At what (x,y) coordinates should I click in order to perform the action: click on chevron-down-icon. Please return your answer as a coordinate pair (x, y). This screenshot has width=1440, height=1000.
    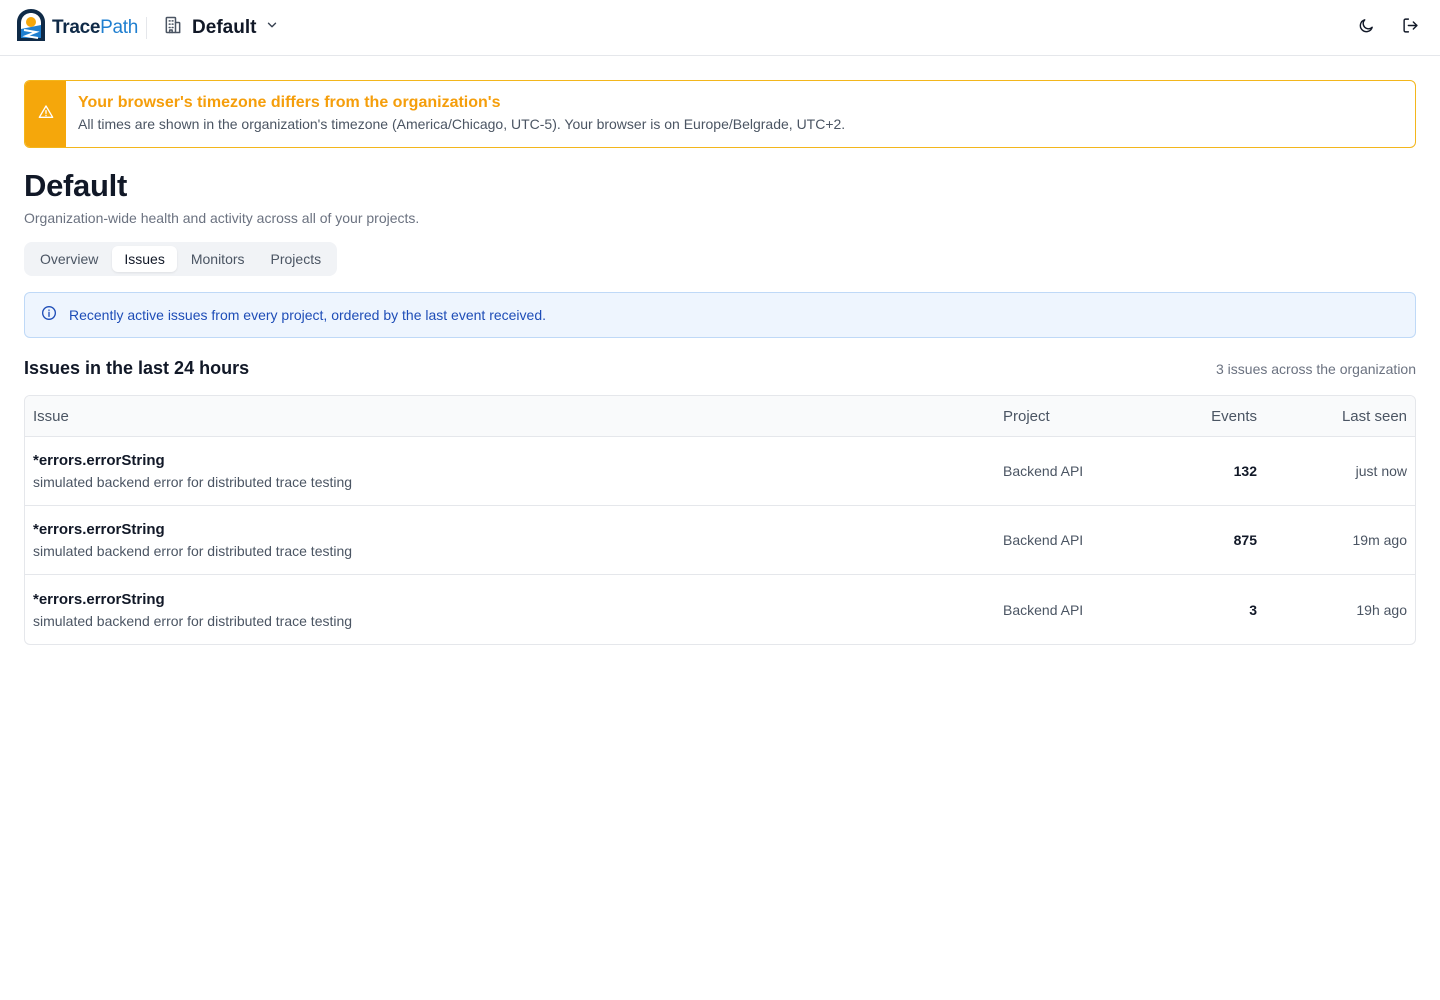
    Looking at the image, I should click on (272, 27).